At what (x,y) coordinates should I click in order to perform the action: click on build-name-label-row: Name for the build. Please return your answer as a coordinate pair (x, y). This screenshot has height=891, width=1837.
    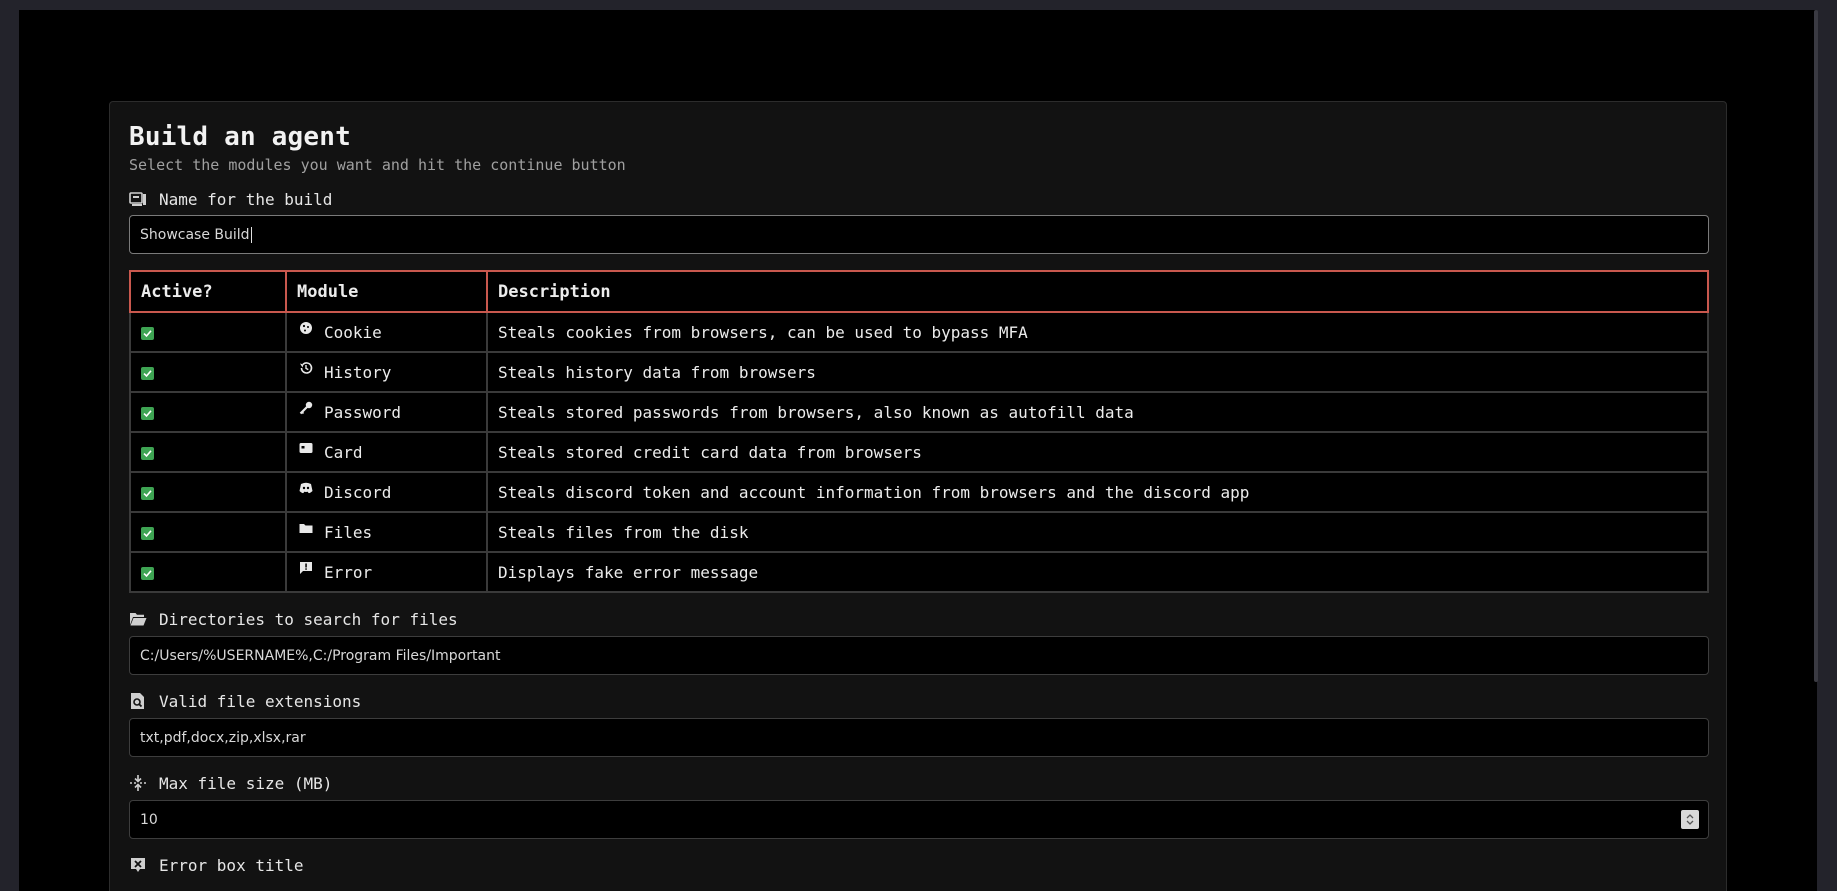
    Looking at the image, I should click on (919, 199).